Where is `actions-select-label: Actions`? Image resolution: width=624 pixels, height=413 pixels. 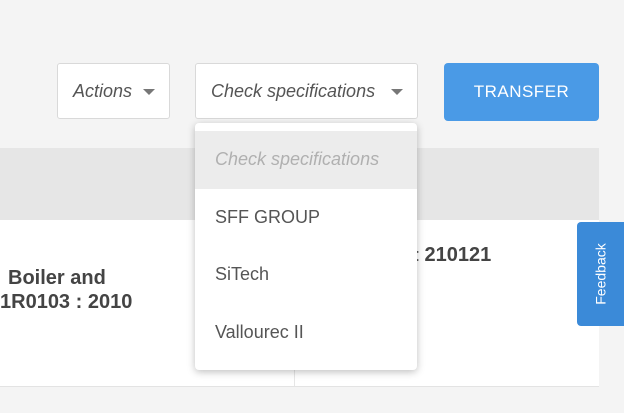
actions-select-label: Actions is located at coordinates (103, 90).